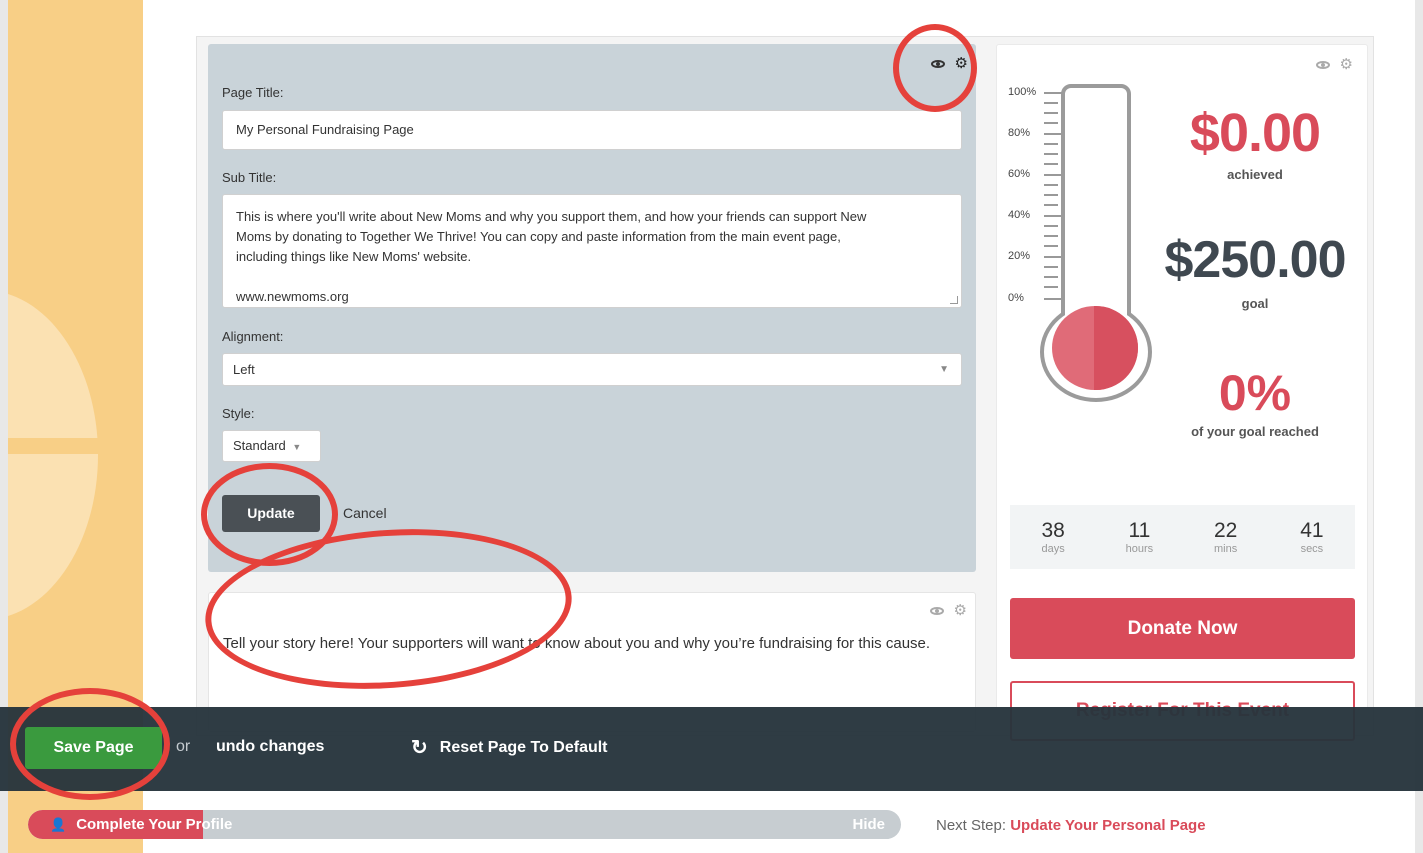  Describe the element at coordinates (58, 824) in the screenshot. I see `user-icon: 👤` at that location.